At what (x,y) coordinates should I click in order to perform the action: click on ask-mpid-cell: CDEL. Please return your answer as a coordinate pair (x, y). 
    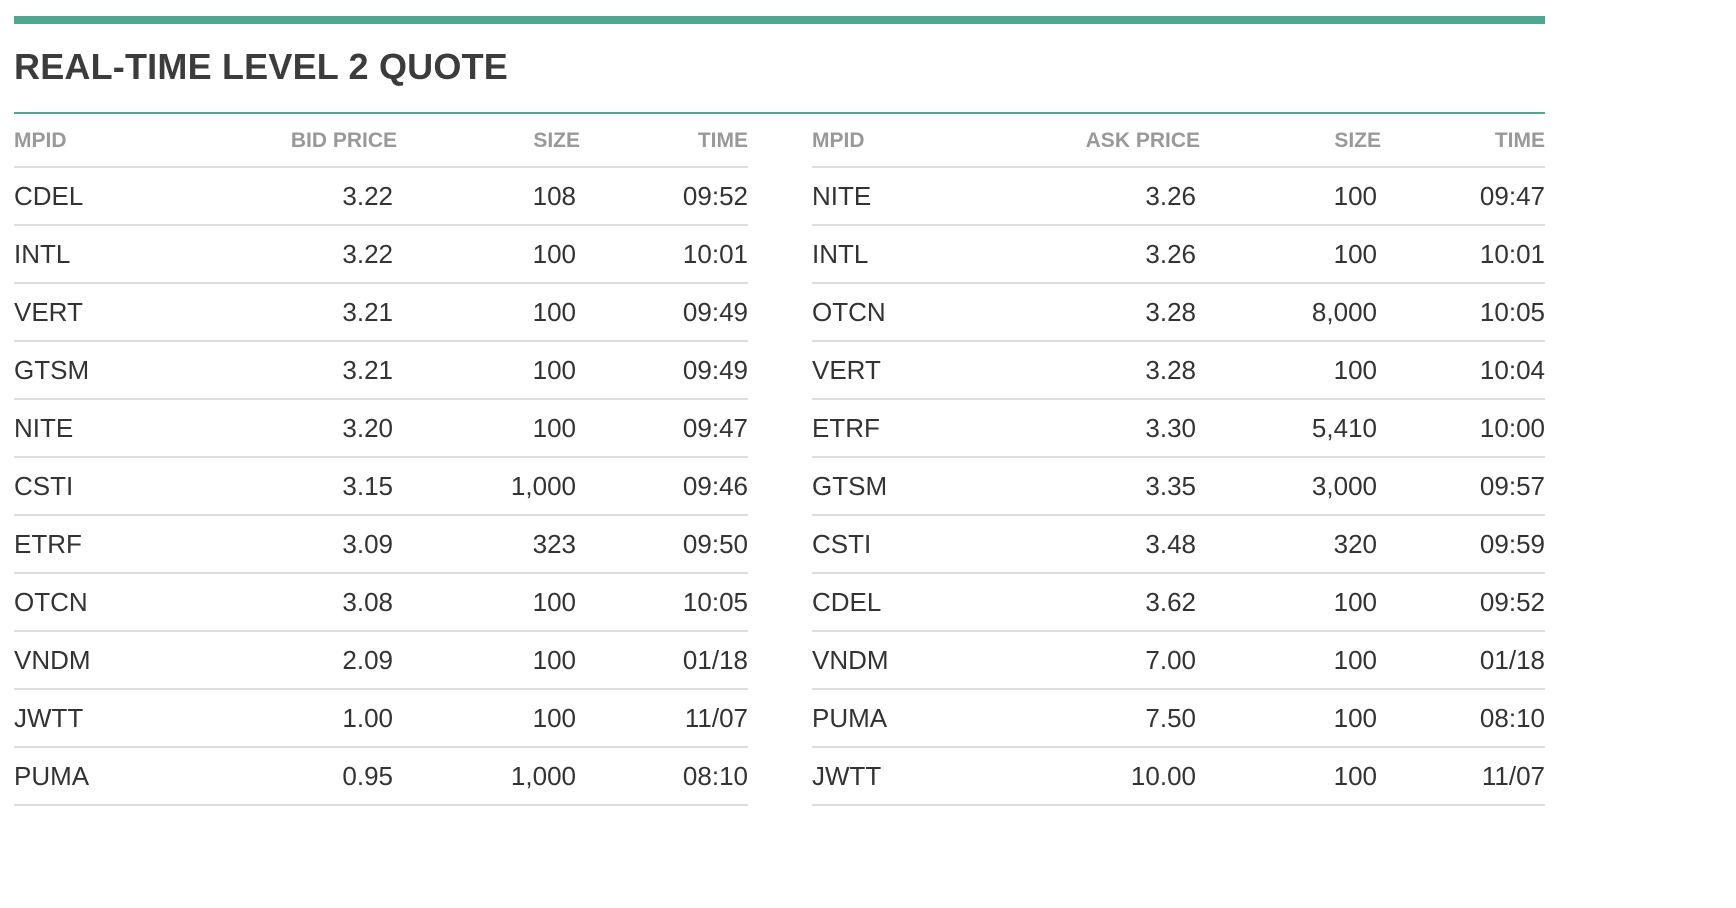
    Looking at the image, I should click on (904, 602).